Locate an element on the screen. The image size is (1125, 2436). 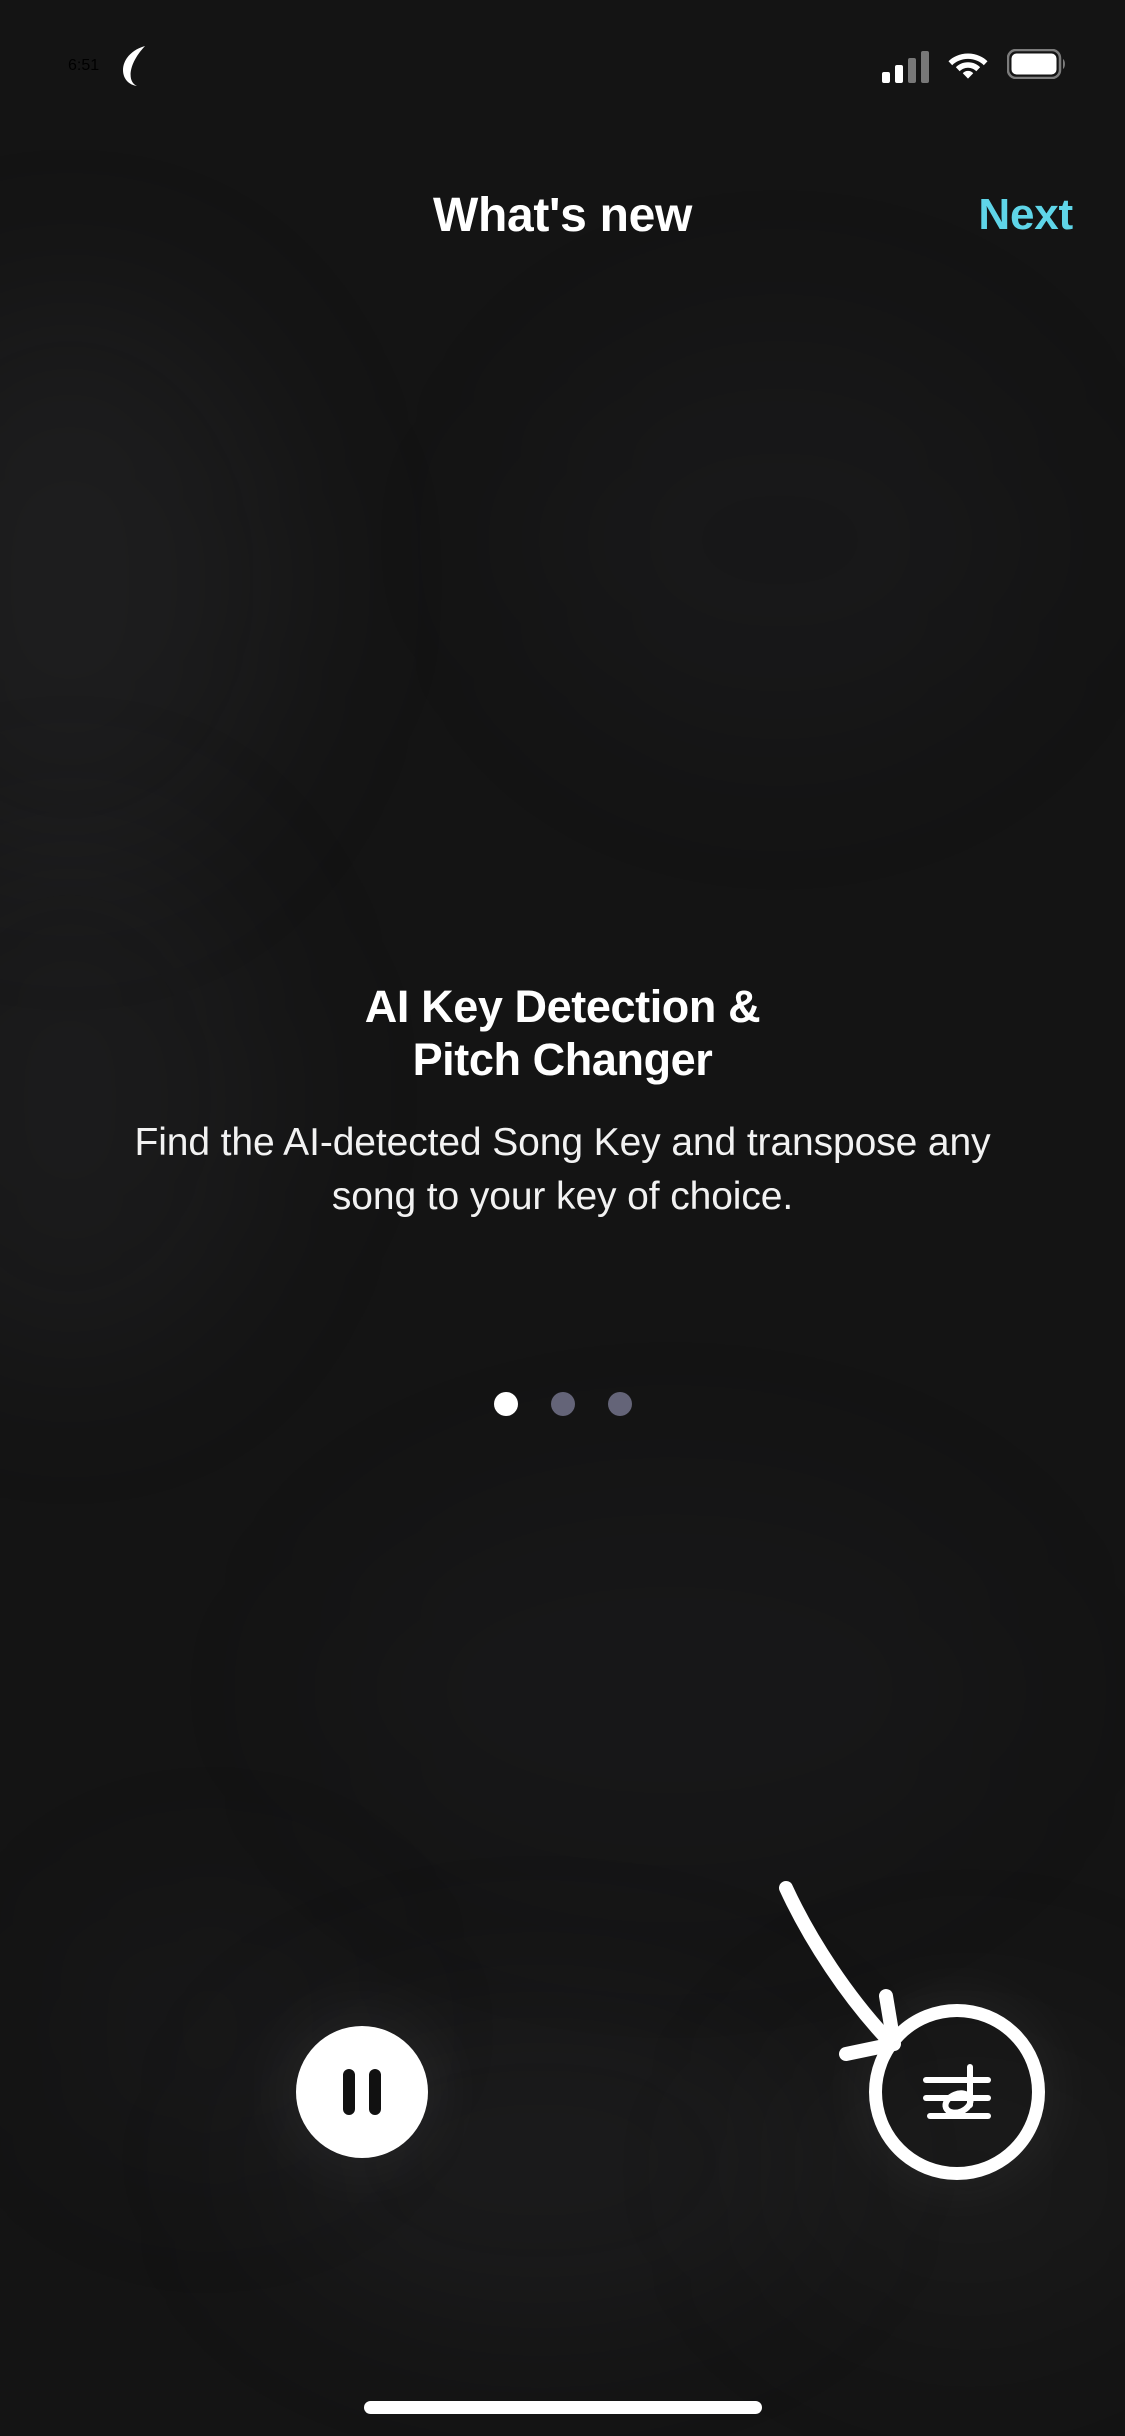
music-note-staff-icon is located at coordinates (957, 2091).